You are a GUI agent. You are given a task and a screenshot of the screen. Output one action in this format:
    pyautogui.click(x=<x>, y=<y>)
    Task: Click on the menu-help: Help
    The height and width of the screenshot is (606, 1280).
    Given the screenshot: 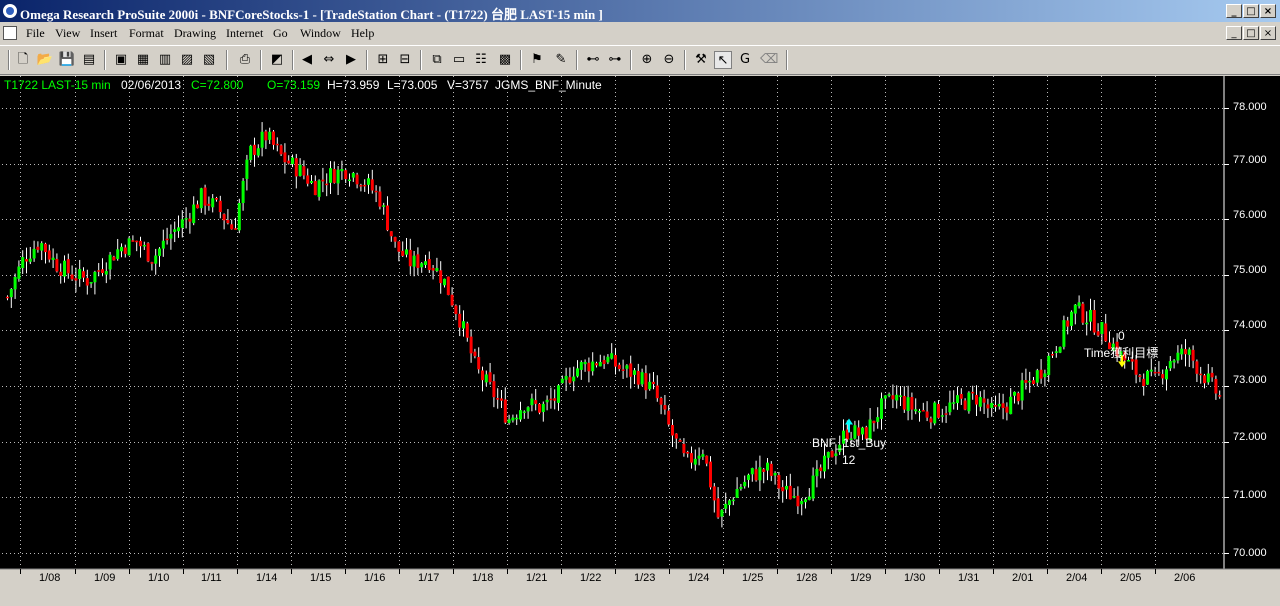 What is the action you would take?
    pyautogui.click(x=362, y=33)
    